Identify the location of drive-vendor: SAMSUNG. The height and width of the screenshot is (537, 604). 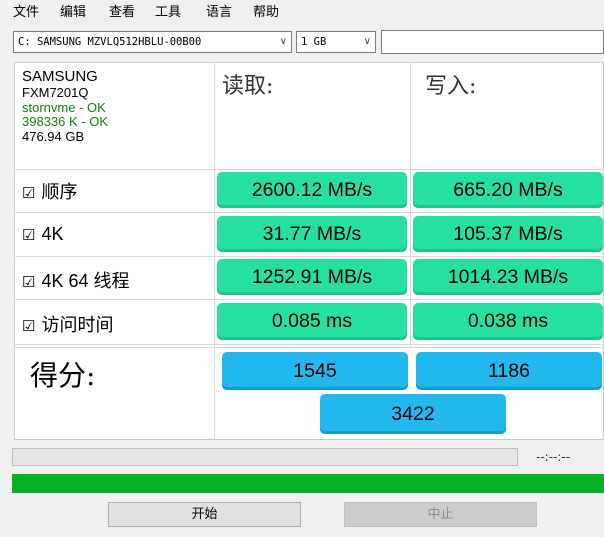
(60, 76).